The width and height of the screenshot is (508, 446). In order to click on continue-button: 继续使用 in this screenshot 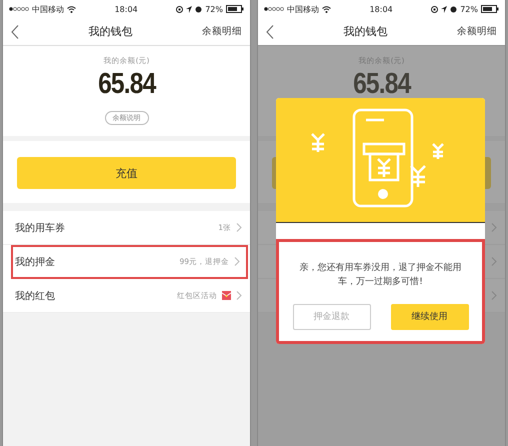, I will do `click(429, 317)`.